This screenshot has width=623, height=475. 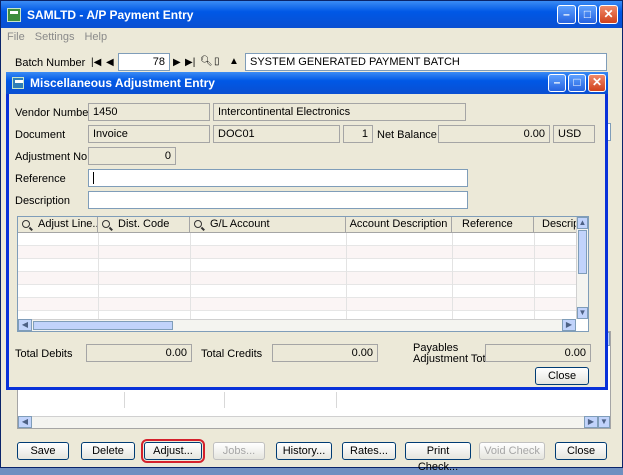 What do you see at coordinates (582, 223) in the screenshot?
I see `grid-scroll-up-icon: ▲` at bounding box center [582, 223].